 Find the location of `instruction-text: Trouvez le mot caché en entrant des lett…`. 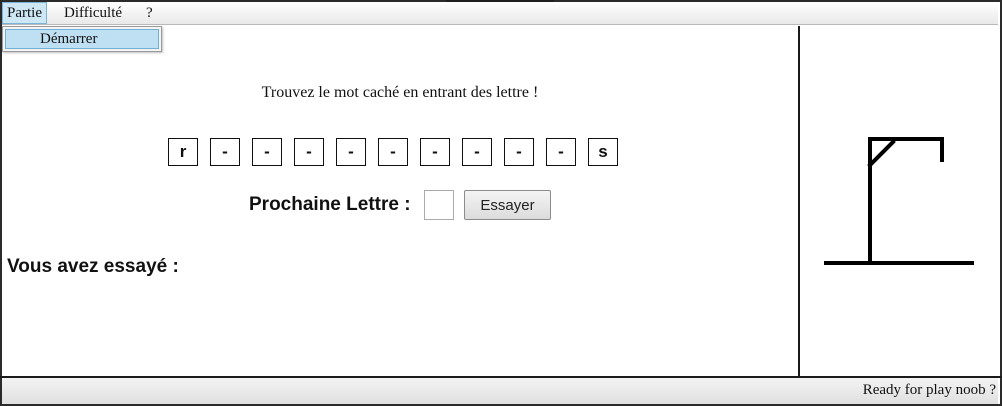

instruction-text: Trouvez le mot caché en entrant des lett… is located at coordinates (400, 92).